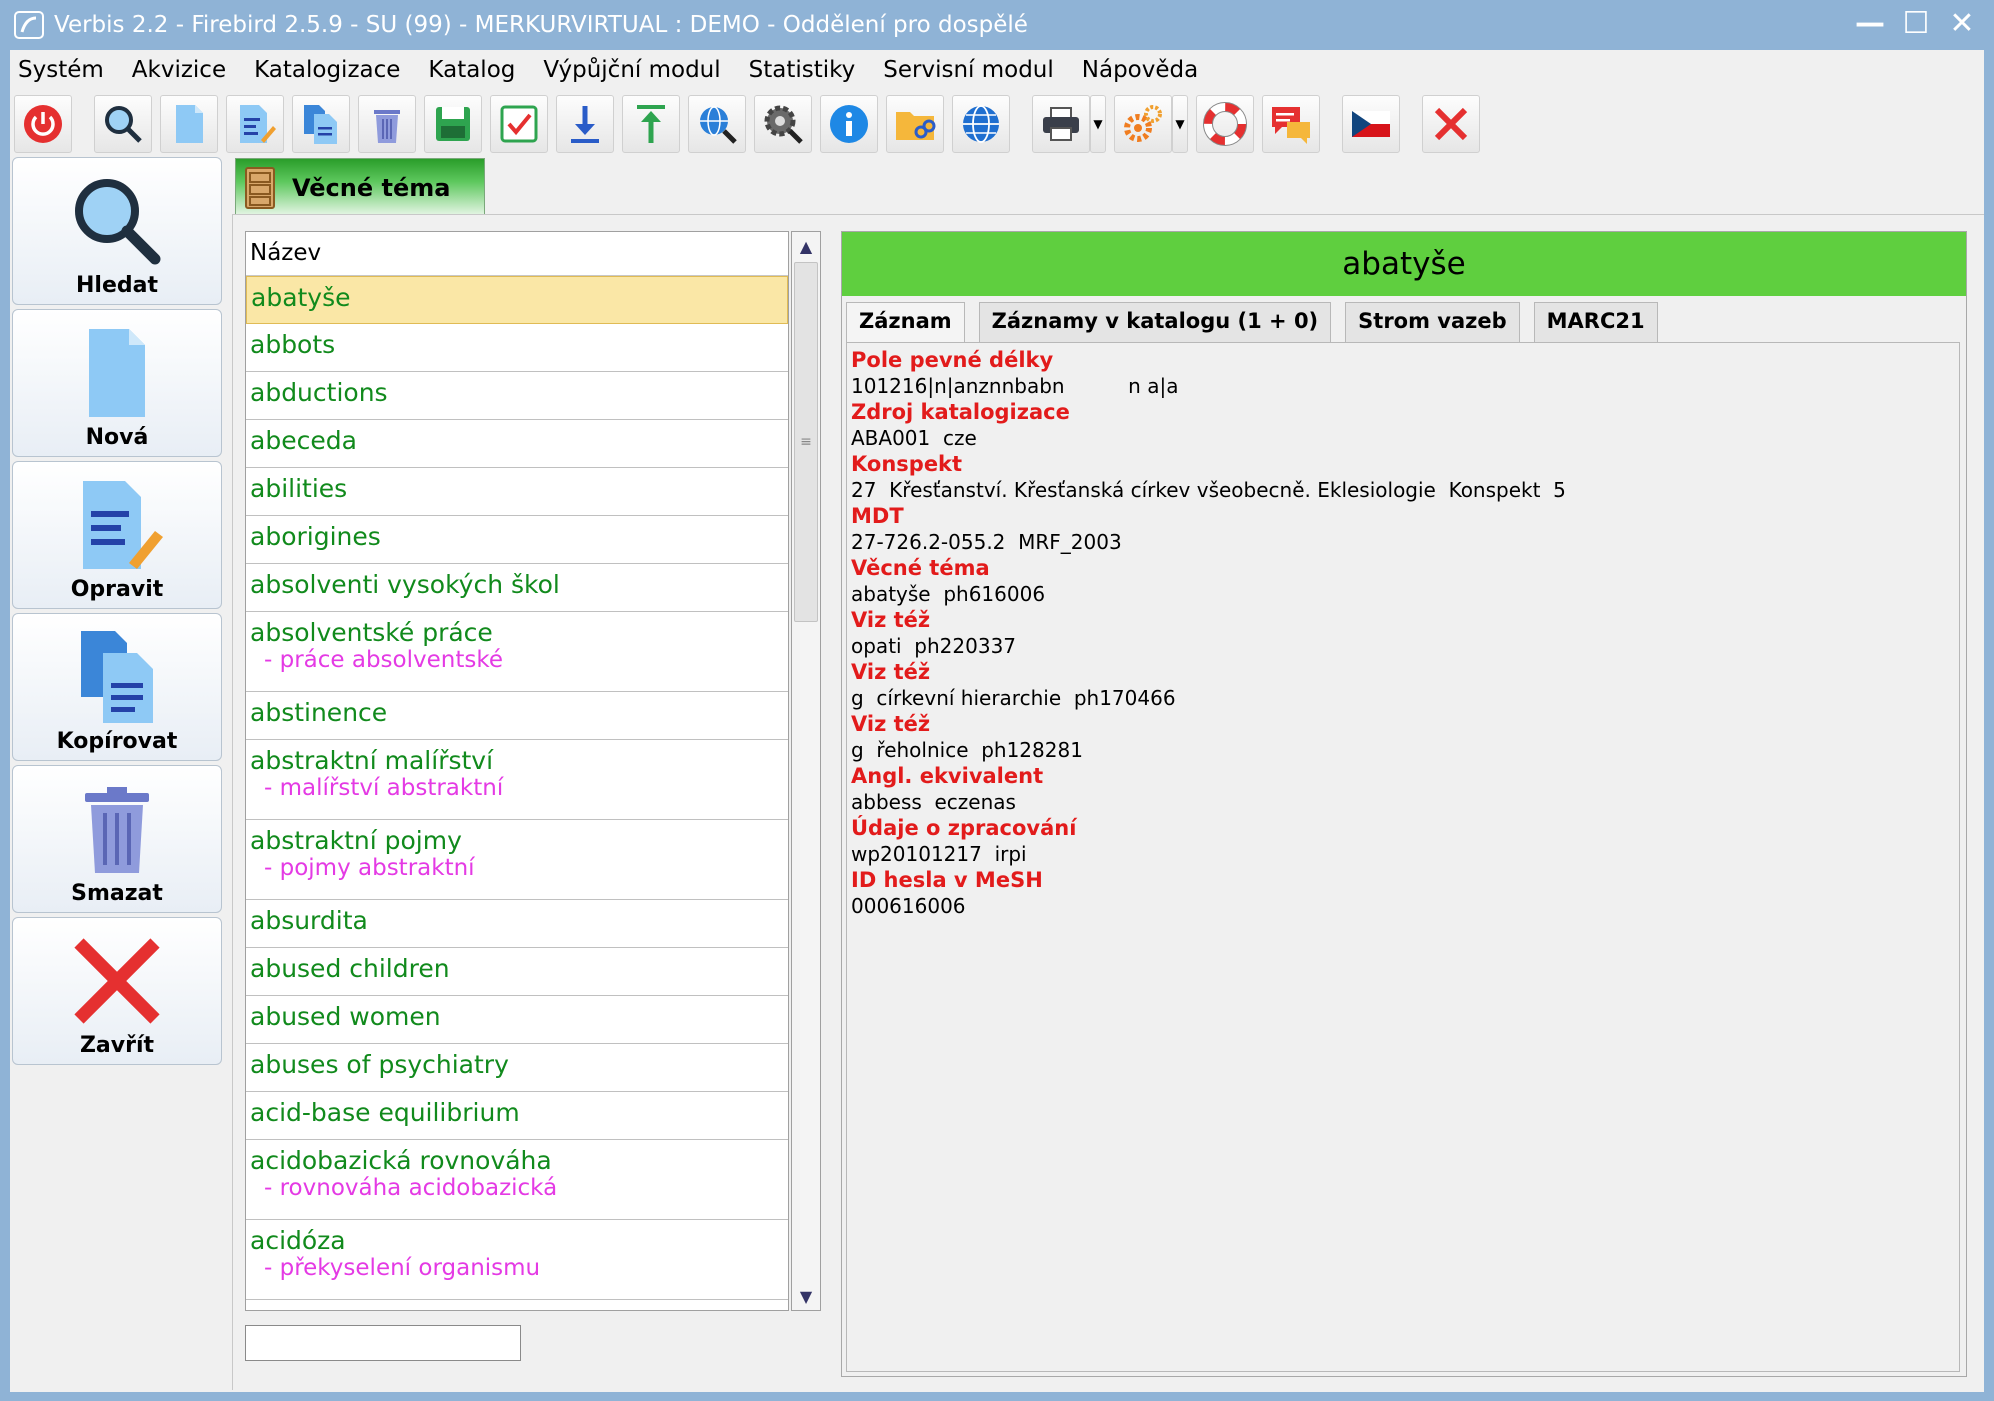 The width and height of the screenshot is (1994, 1401). What do you see at coordinates (117, 231) in the screenshot?
I see `search-button: Hledat` at bounding box center [117, 231].